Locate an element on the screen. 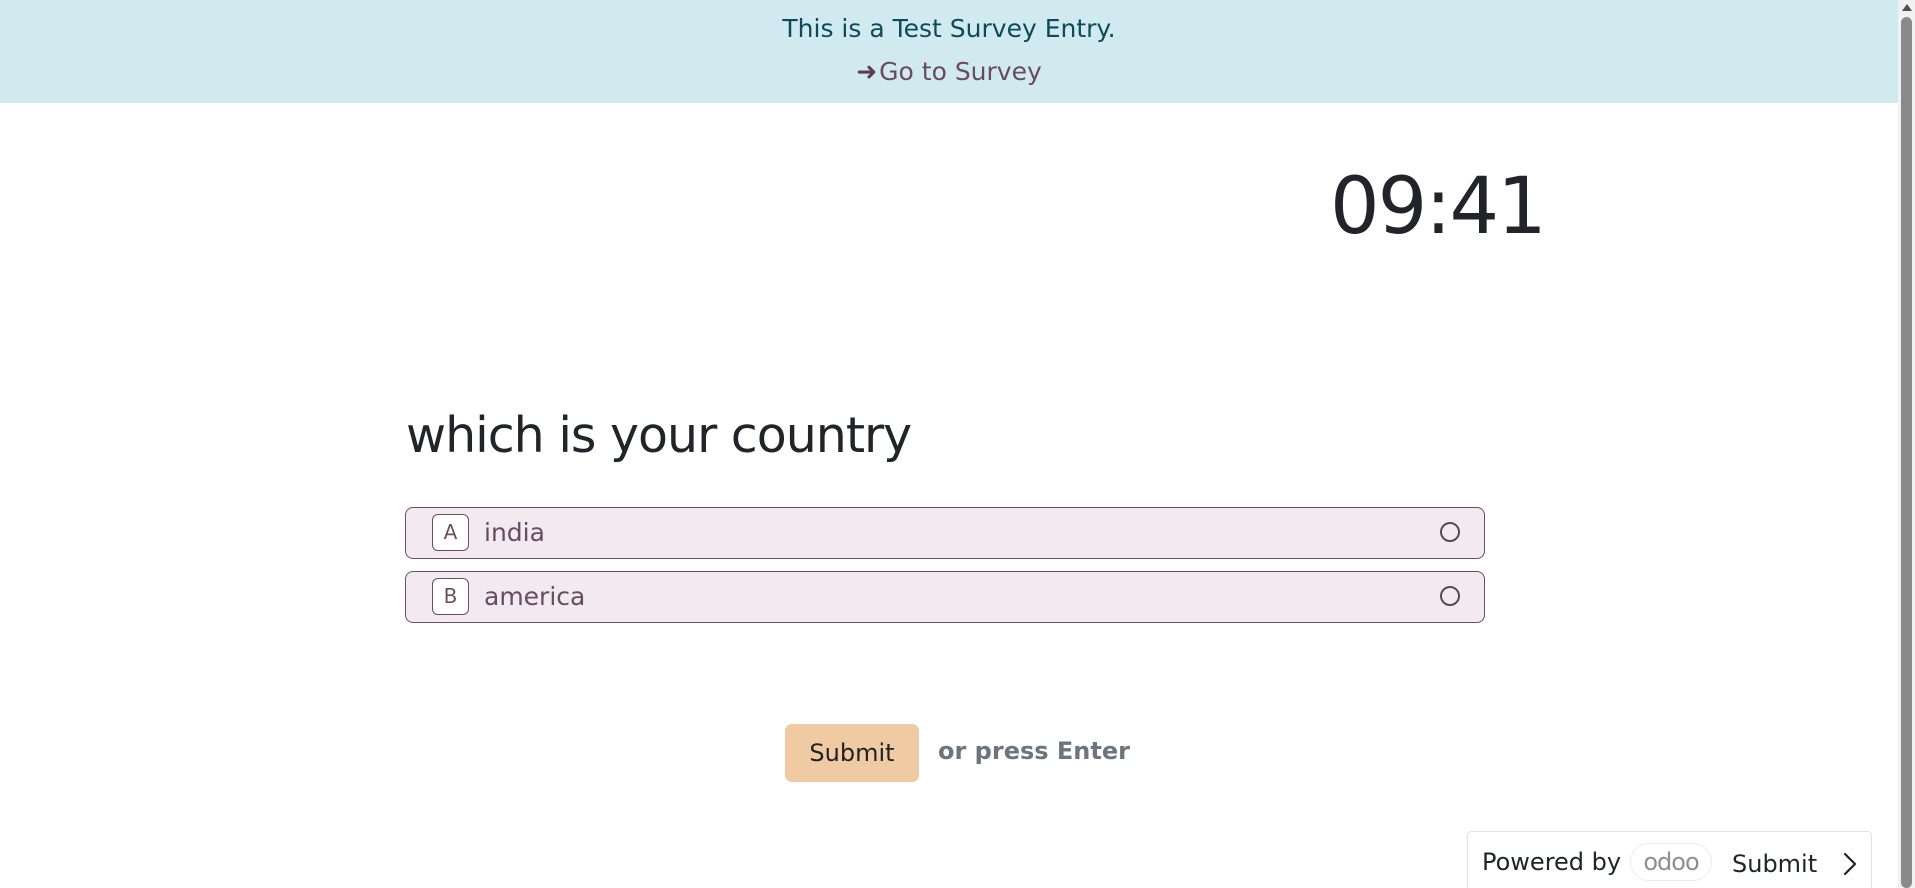 This screenshot has width=1915, height=888. odoo-logo: odoo is located at coordinates (1671, 862).